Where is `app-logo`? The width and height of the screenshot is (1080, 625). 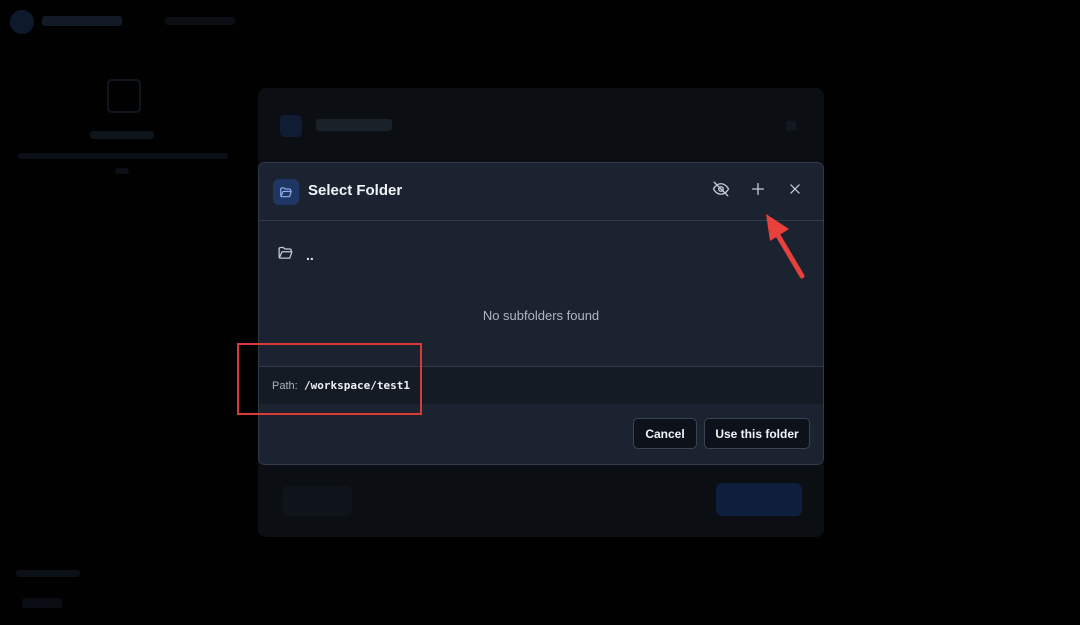 app-logo is located at coordinates (22, 22).